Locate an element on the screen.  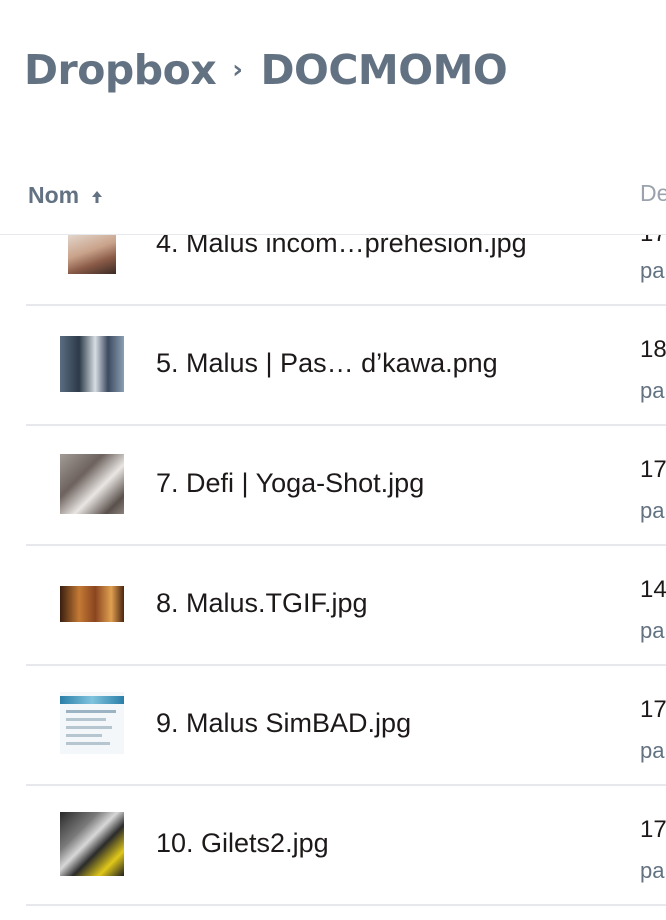
table-row: 7. Defi | Yoga-Shot.jpg 17/ pa is located at coordinates (346, 485).